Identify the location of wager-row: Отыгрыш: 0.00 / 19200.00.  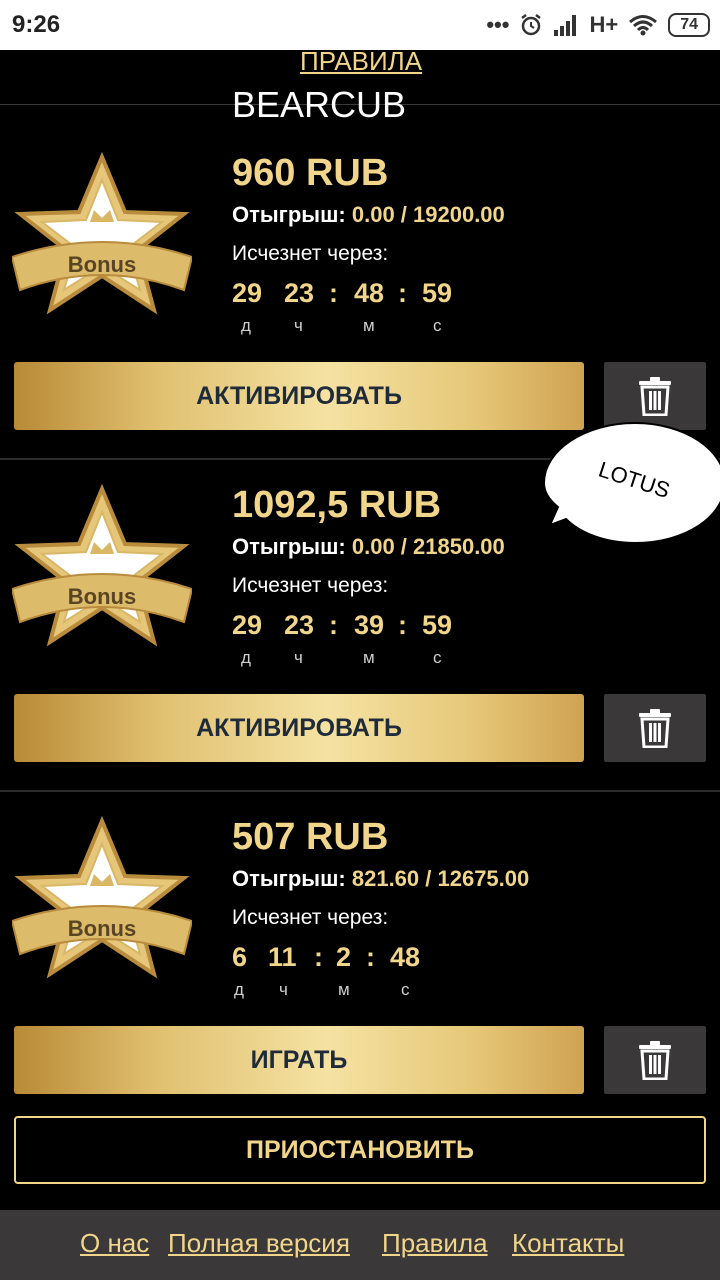
(368, 215).